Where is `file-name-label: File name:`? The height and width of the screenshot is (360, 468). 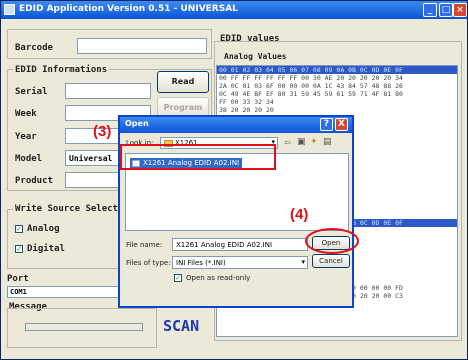 file-name-label: File name: is located at coordinates (144, 245).